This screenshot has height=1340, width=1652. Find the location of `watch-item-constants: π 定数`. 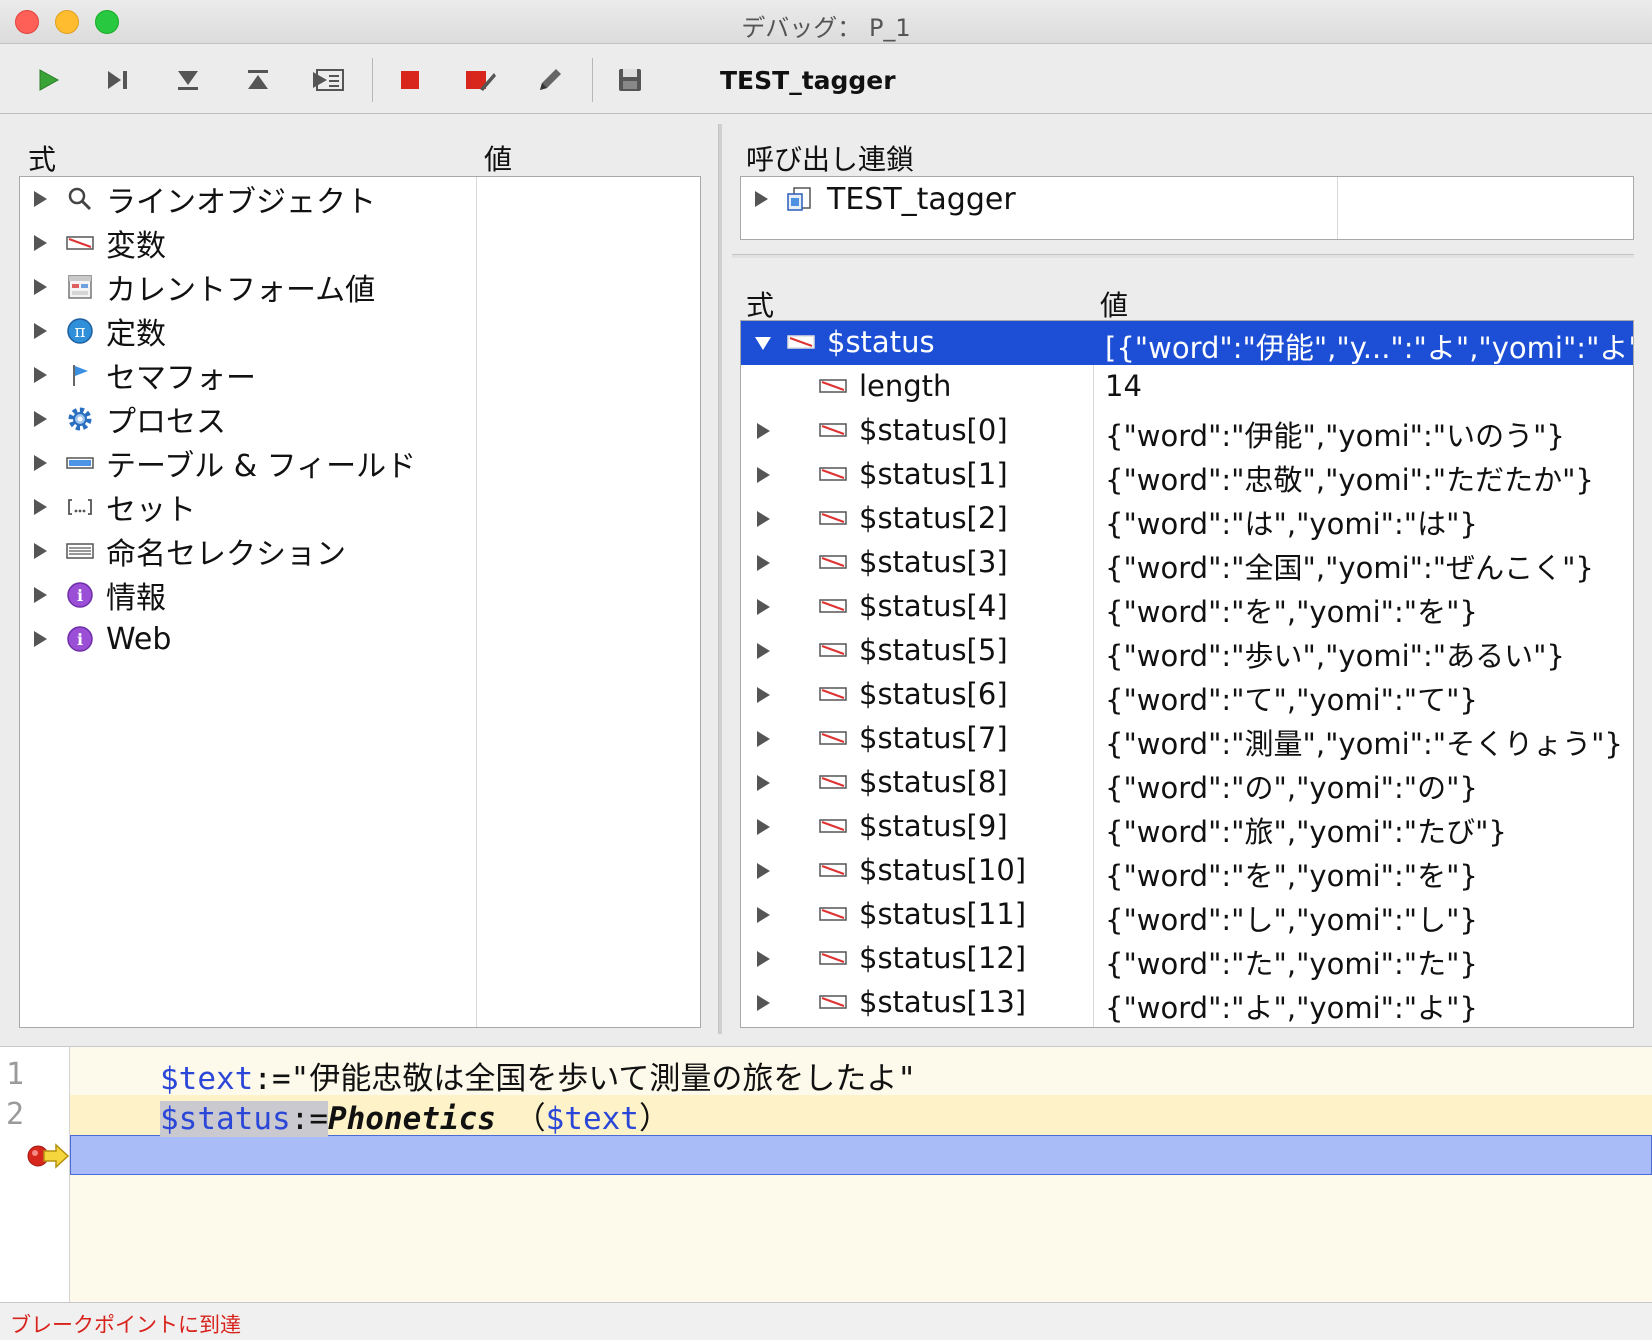

watch-item-constants: π 定数 is located at coordinates (360, 331).